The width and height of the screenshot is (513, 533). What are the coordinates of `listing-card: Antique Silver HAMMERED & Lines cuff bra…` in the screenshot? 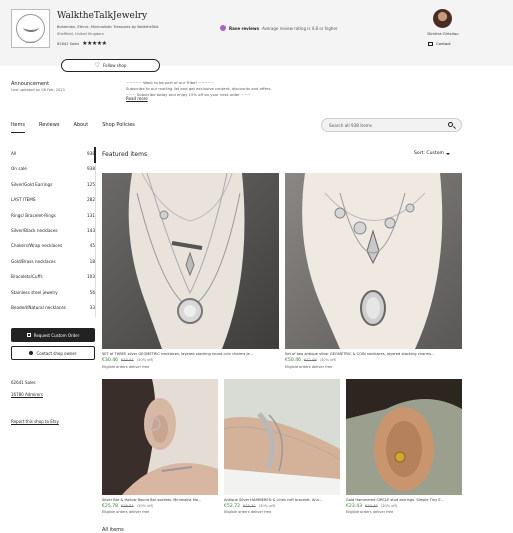 It's located at (282, 449).